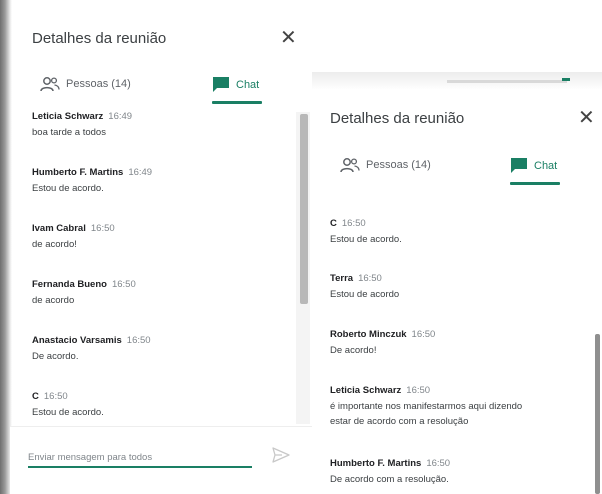  What do you see at coordinates (6, 247) in the screenshot?
I see `window-edge-shadow` at bounding box center [6, 247].